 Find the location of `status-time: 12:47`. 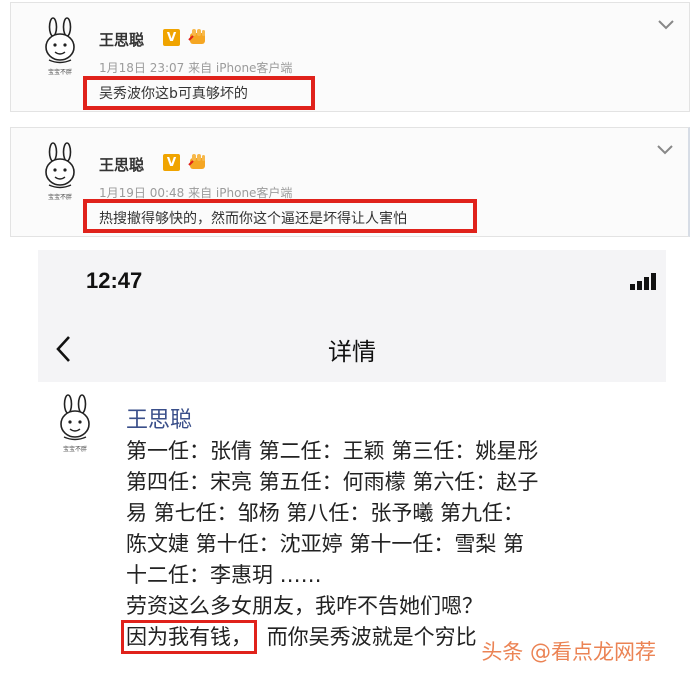

status-time: 12:47 is located at coordinates (114, 280).